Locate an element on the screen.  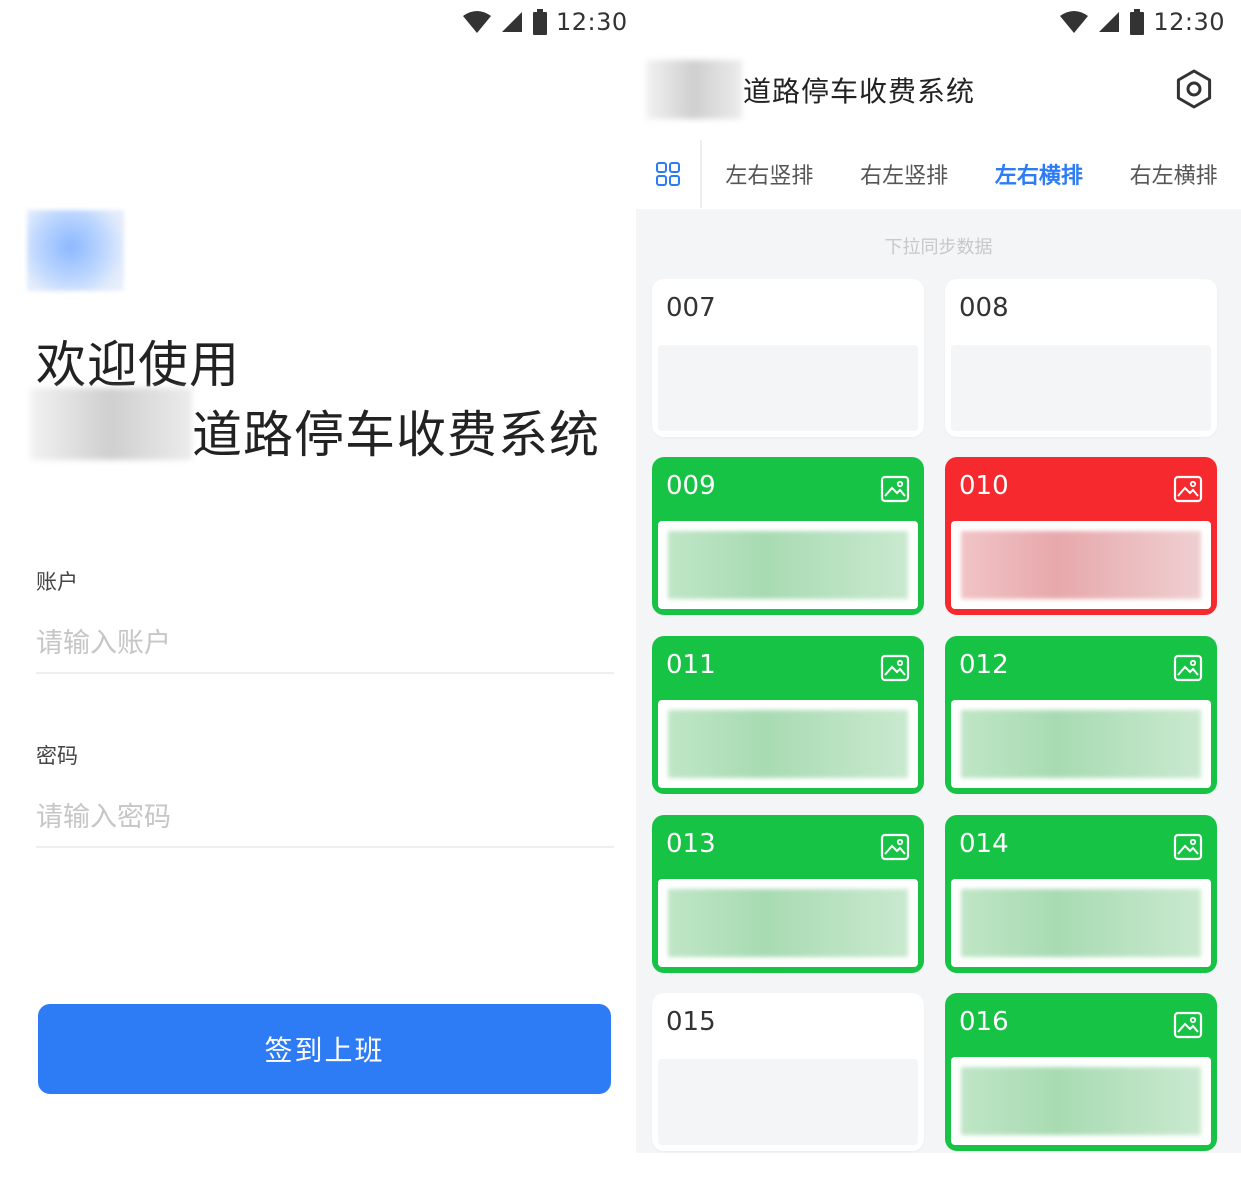
system-title: 道路停车收费系统 is located at coordinates (396, 435).